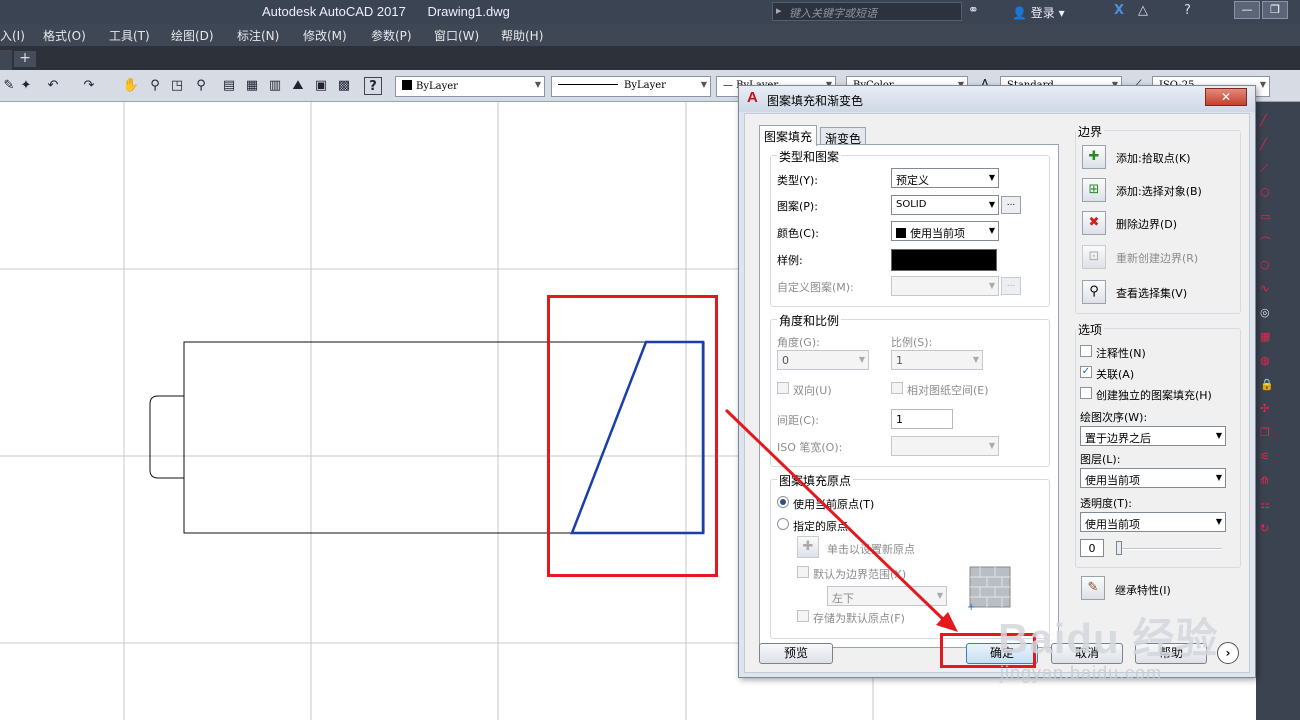 The height and width of the screenshot is (720, 1300). Describe the element at coordinates (1038, 12) in the screenshot. I see `login-button: 👤 登录 ▾` at that location.